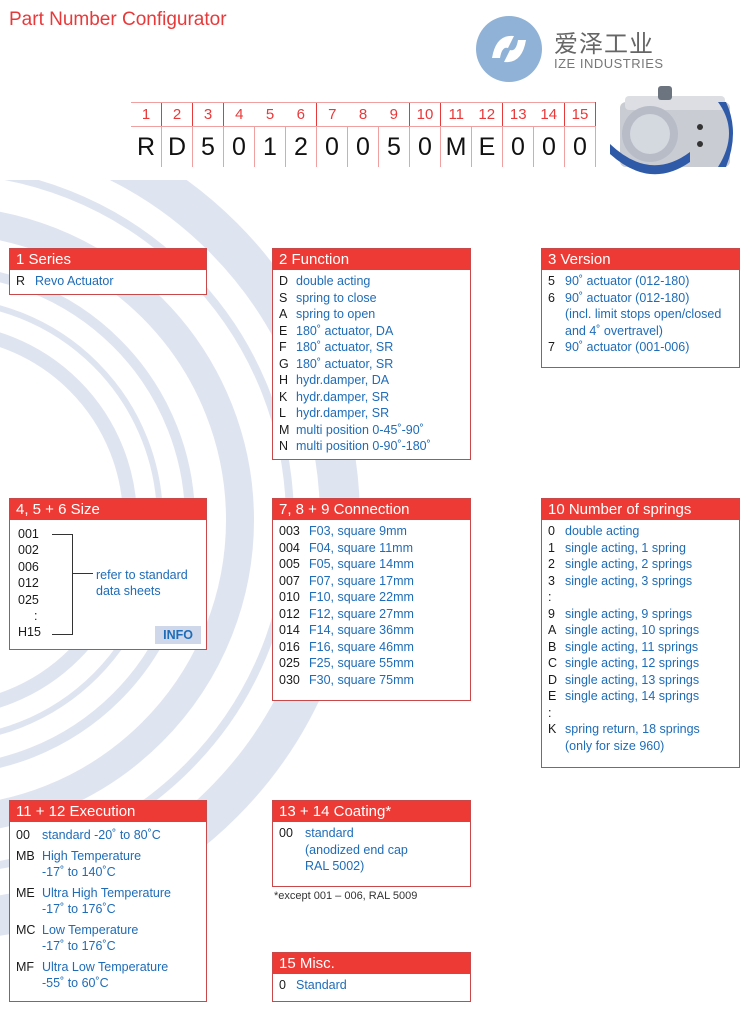 The image size is (752, 1010). What do you see at coordinates (371, 281) in the screenshot?
I see `option-item: Ddouble acting` at bounding box center [371, 281].